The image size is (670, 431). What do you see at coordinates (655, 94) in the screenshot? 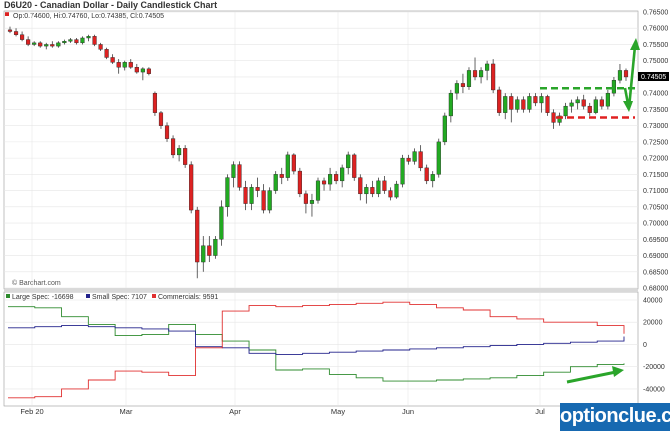
I see `price-tick-label: 0.74000` at bounding box center [655, 94].